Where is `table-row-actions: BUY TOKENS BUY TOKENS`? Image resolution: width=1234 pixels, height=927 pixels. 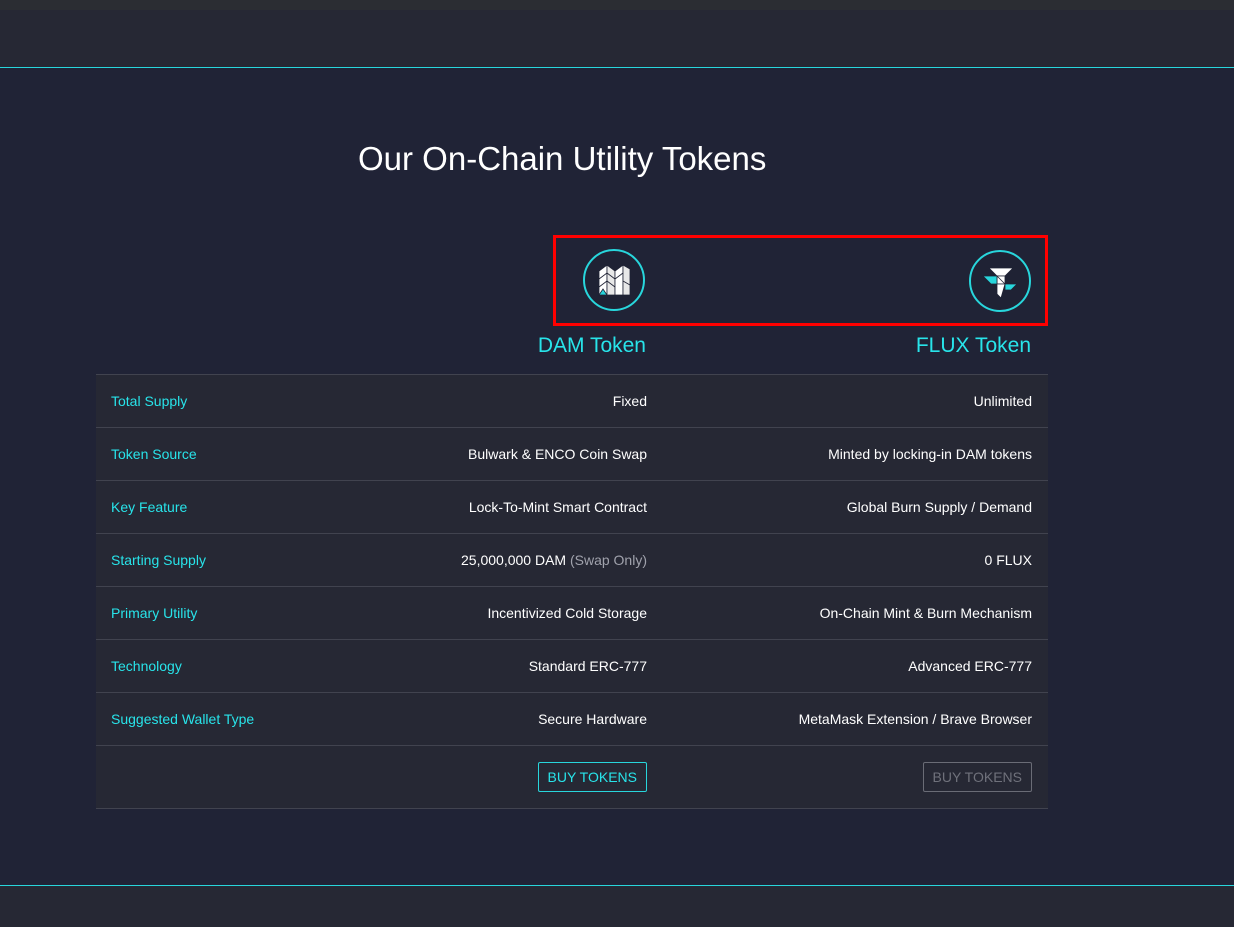
table-row-actions: BUY TOKENS BUY TOKENS is located at coordinates (572, 777).